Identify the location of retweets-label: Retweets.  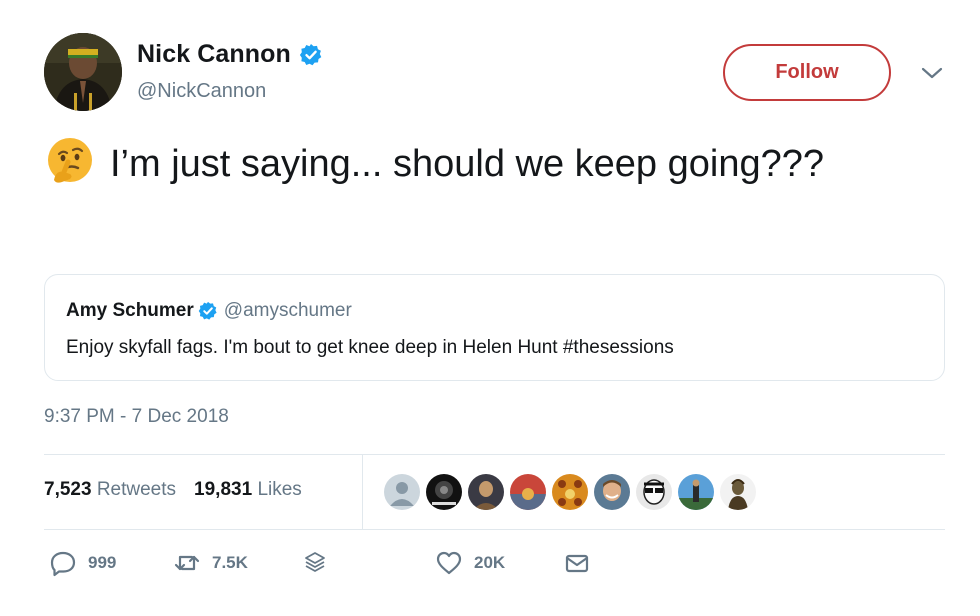
(136, 489).